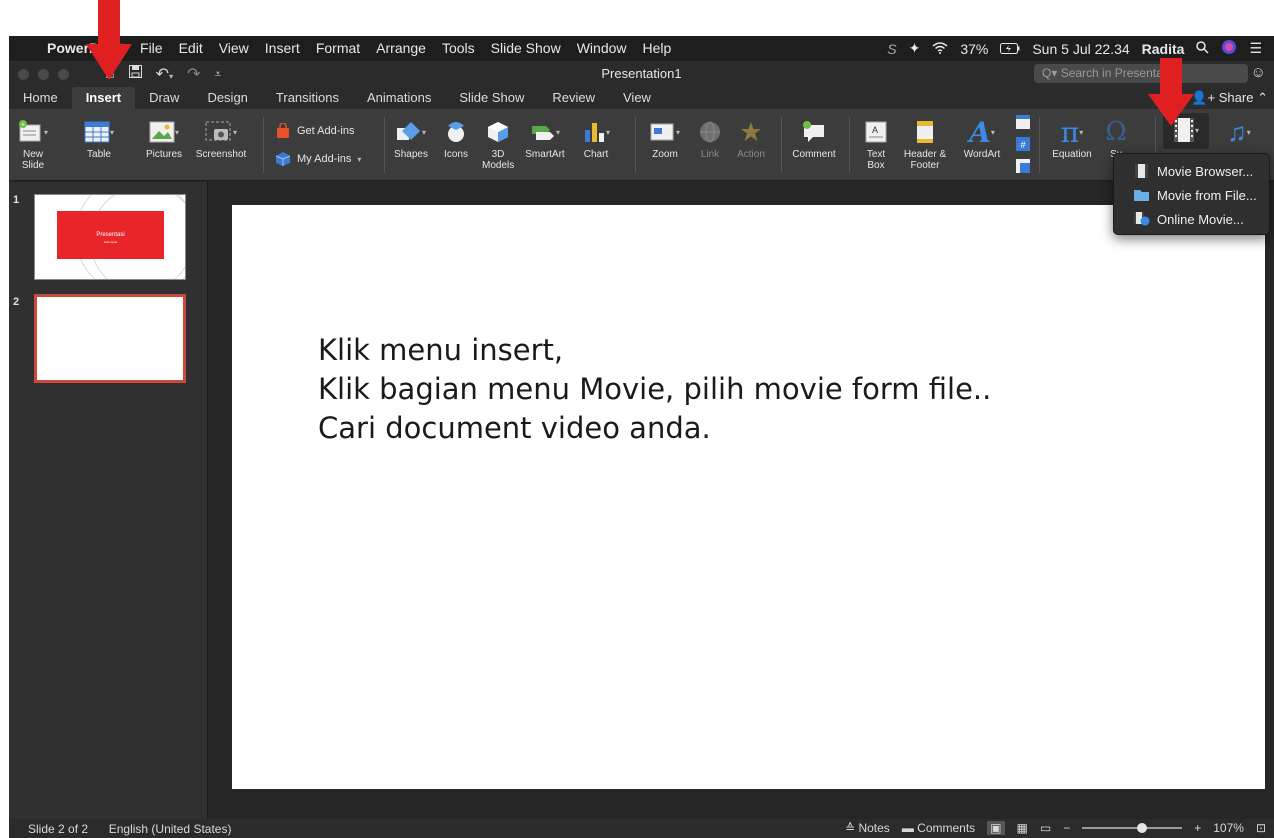  What do you see at coordinates (545, 137) in the screenshot?
I see `smartart-button: ▾ SmartArt` at bounding box center [545, 137].